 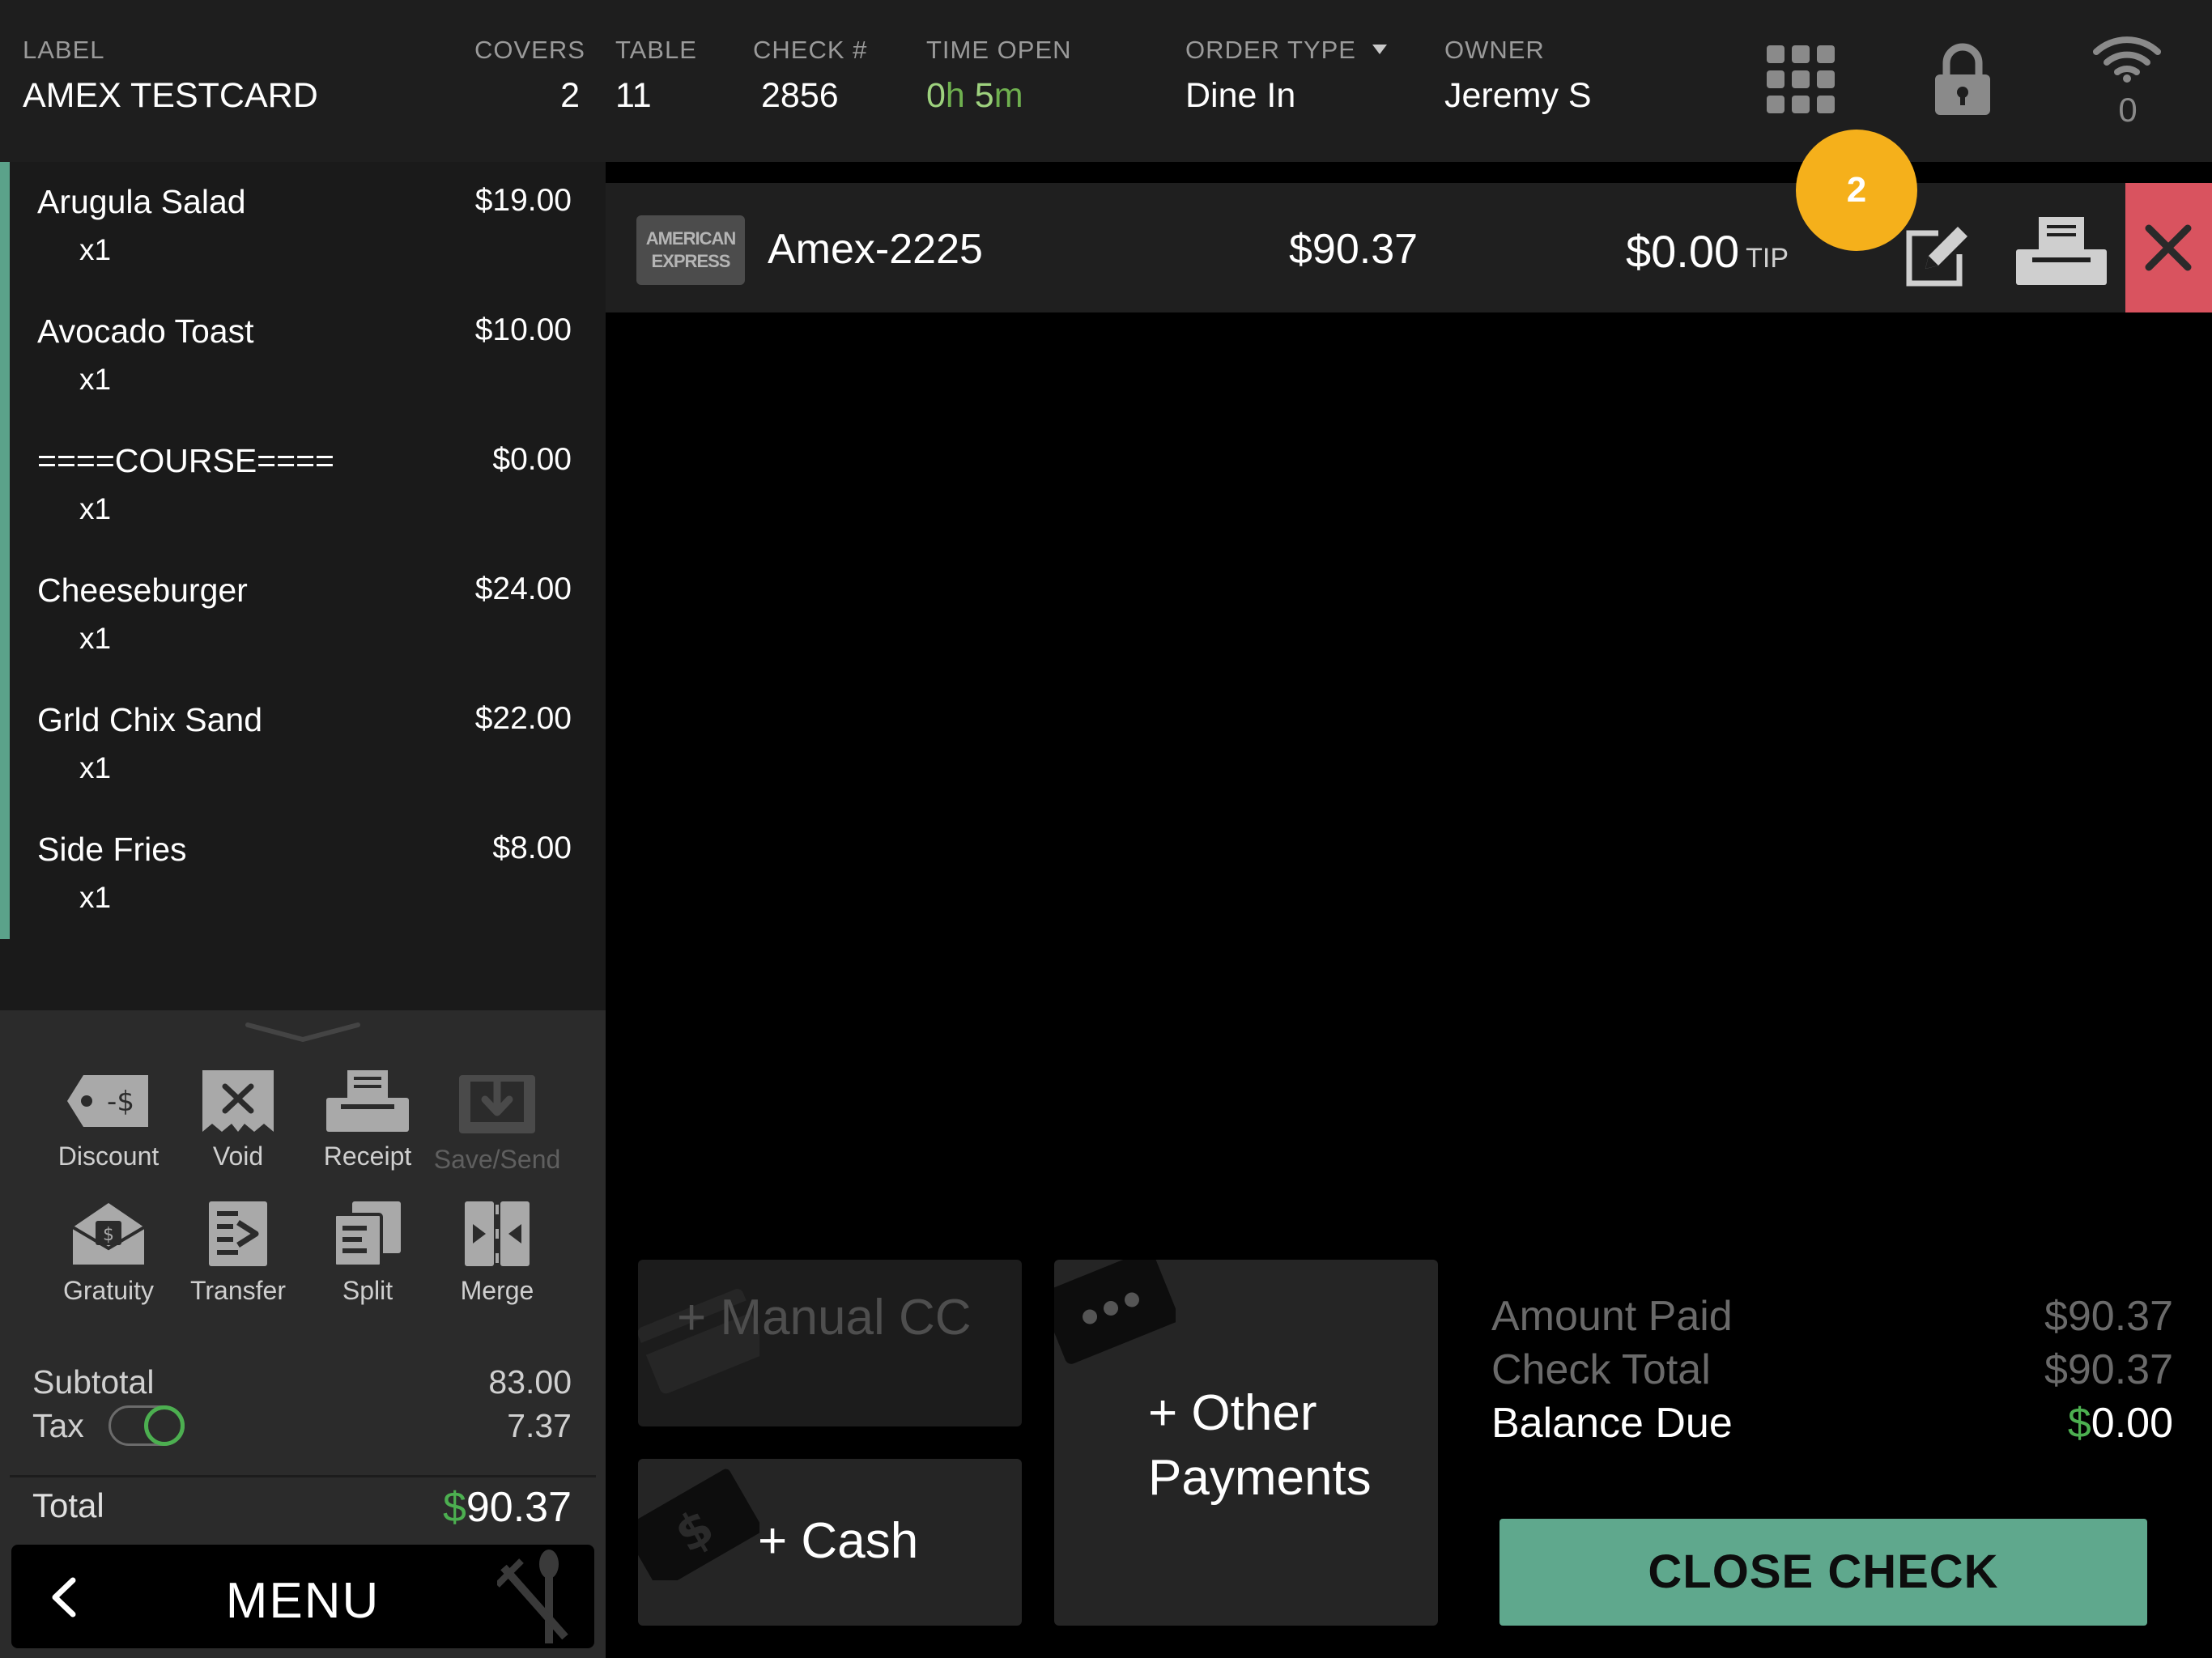 I want to click on receipt-label: Receipt, so click(x=368, y=1156).